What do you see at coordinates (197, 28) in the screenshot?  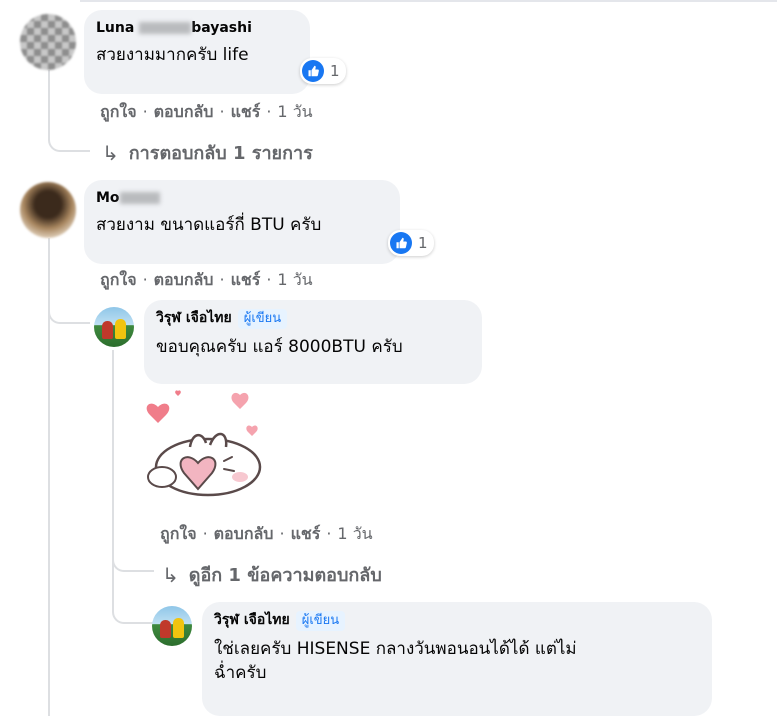 I see `comment-author: Luna bayashi` at bounding box center [197, 28].